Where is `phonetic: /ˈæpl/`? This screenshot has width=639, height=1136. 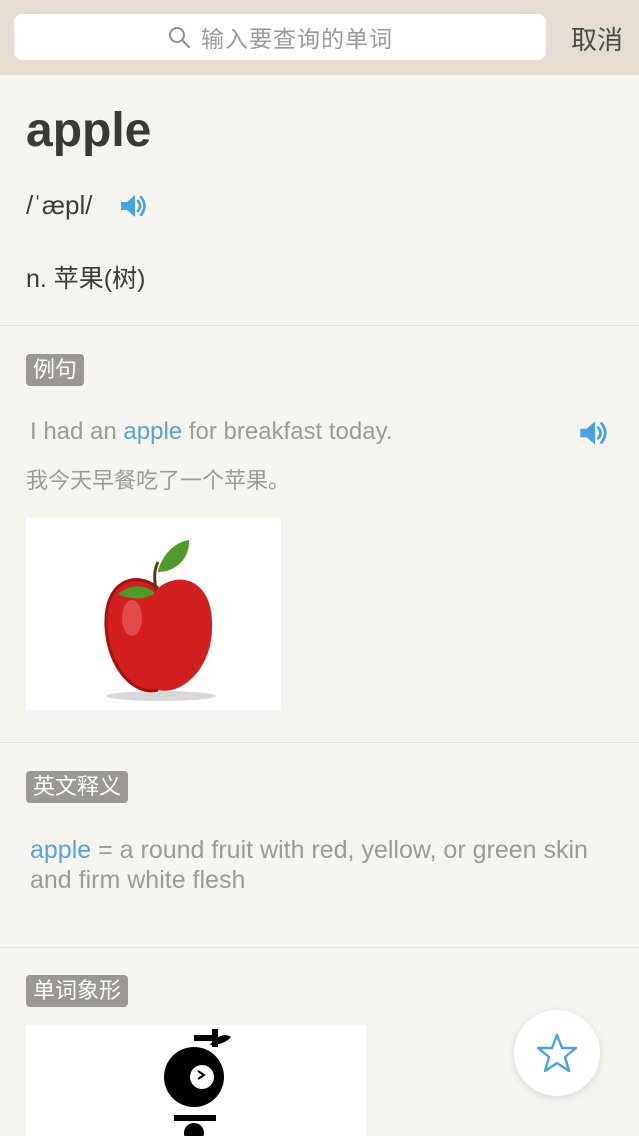
phonetic: /ˈæpl/ is located at coordinates (59, 205).